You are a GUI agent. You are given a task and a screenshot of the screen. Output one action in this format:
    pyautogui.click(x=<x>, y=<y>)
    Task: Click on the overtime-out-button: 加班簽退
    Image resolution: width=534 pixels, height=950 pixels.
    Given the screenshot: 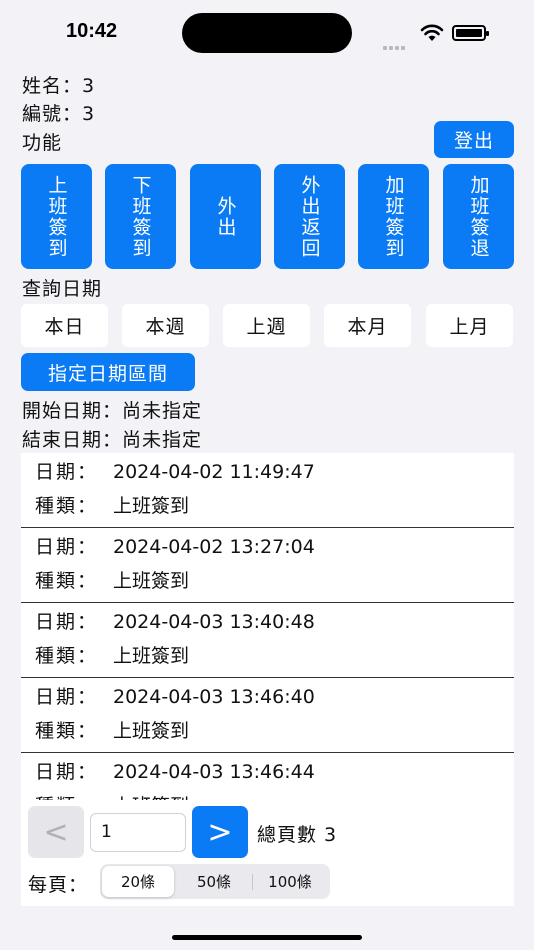 What is the action you would take?
    pyautogui.click(x=478, y=216)
    